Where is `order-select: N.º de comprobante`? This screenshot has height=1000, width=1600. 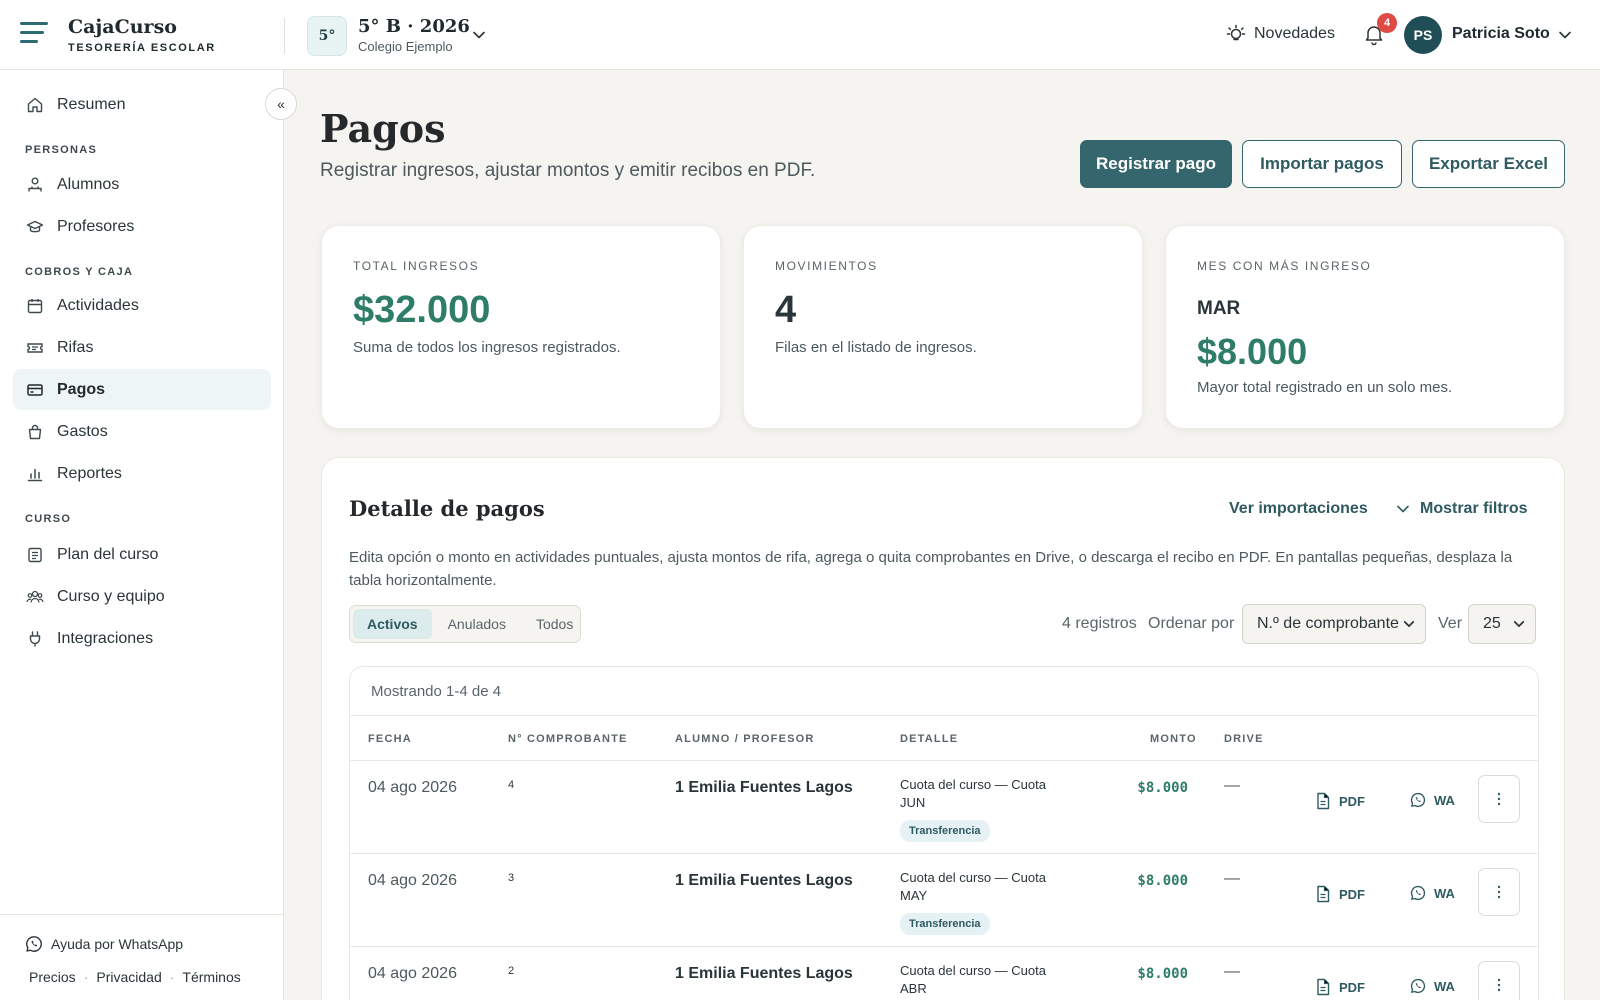
order-select: N.º de comprobante is located at coordinates (1334, 624).